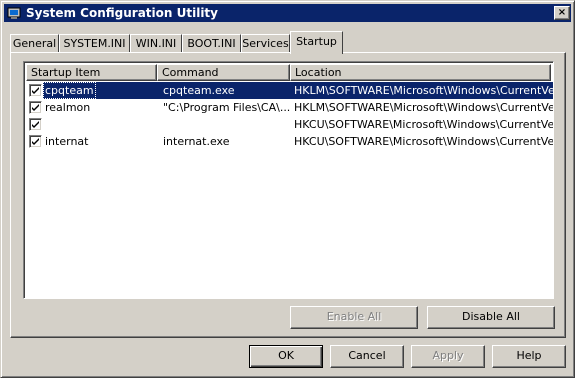  I want to click on startup-item-name: internat, so click(67, 141).